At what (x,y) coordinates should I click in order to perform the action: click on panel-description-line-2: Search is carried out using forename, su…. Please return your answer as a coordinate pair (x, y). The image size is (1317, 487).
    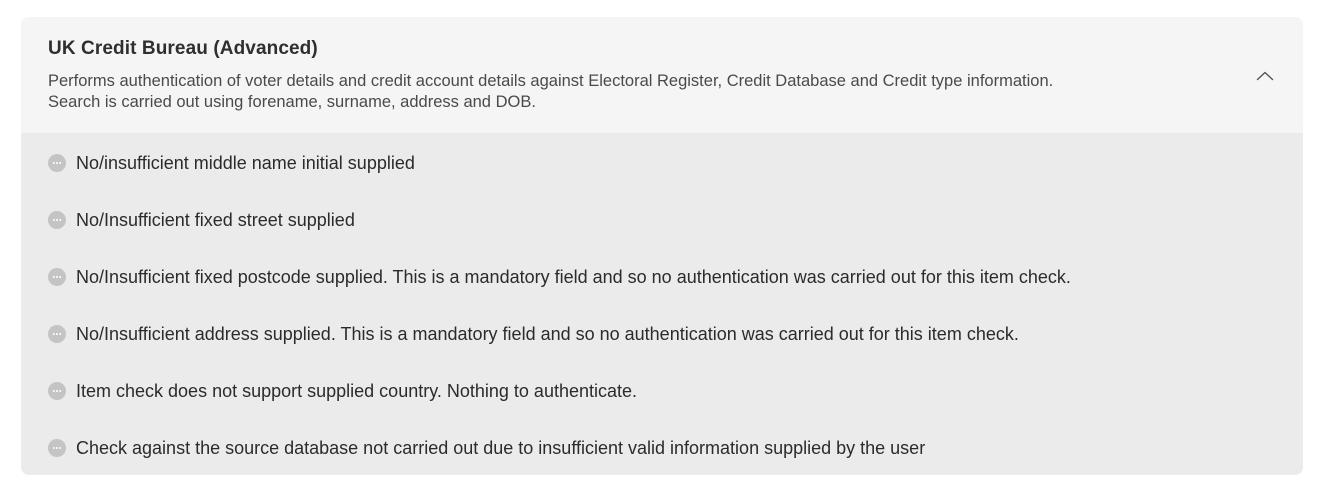
    Looking at the image, I should click on (292, 102).